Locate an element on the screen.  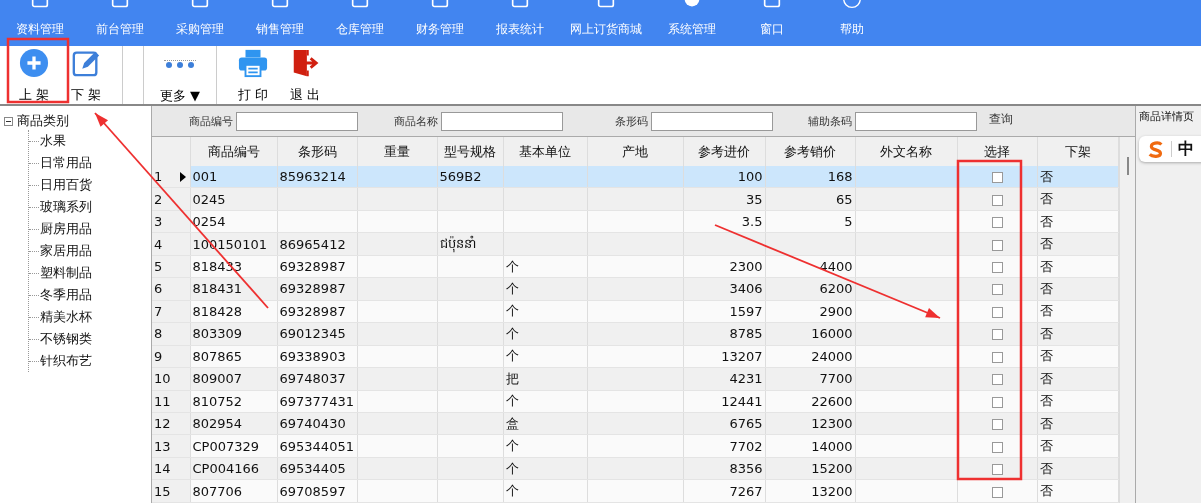
toolbar-button: 更多 ▼ is located at coordinates (180, 75).